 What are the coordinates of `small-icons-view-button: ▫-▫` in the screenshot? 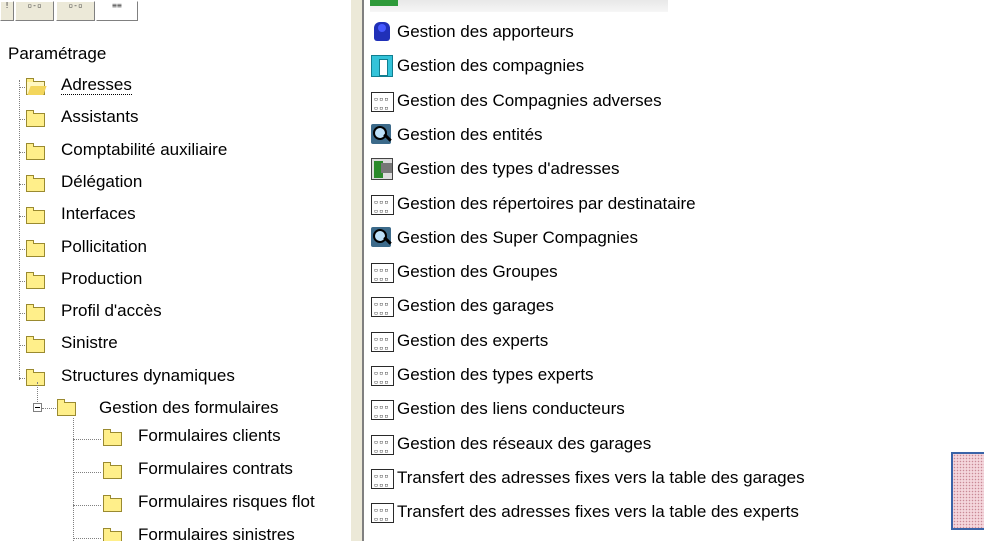 It's located at (34, 11).